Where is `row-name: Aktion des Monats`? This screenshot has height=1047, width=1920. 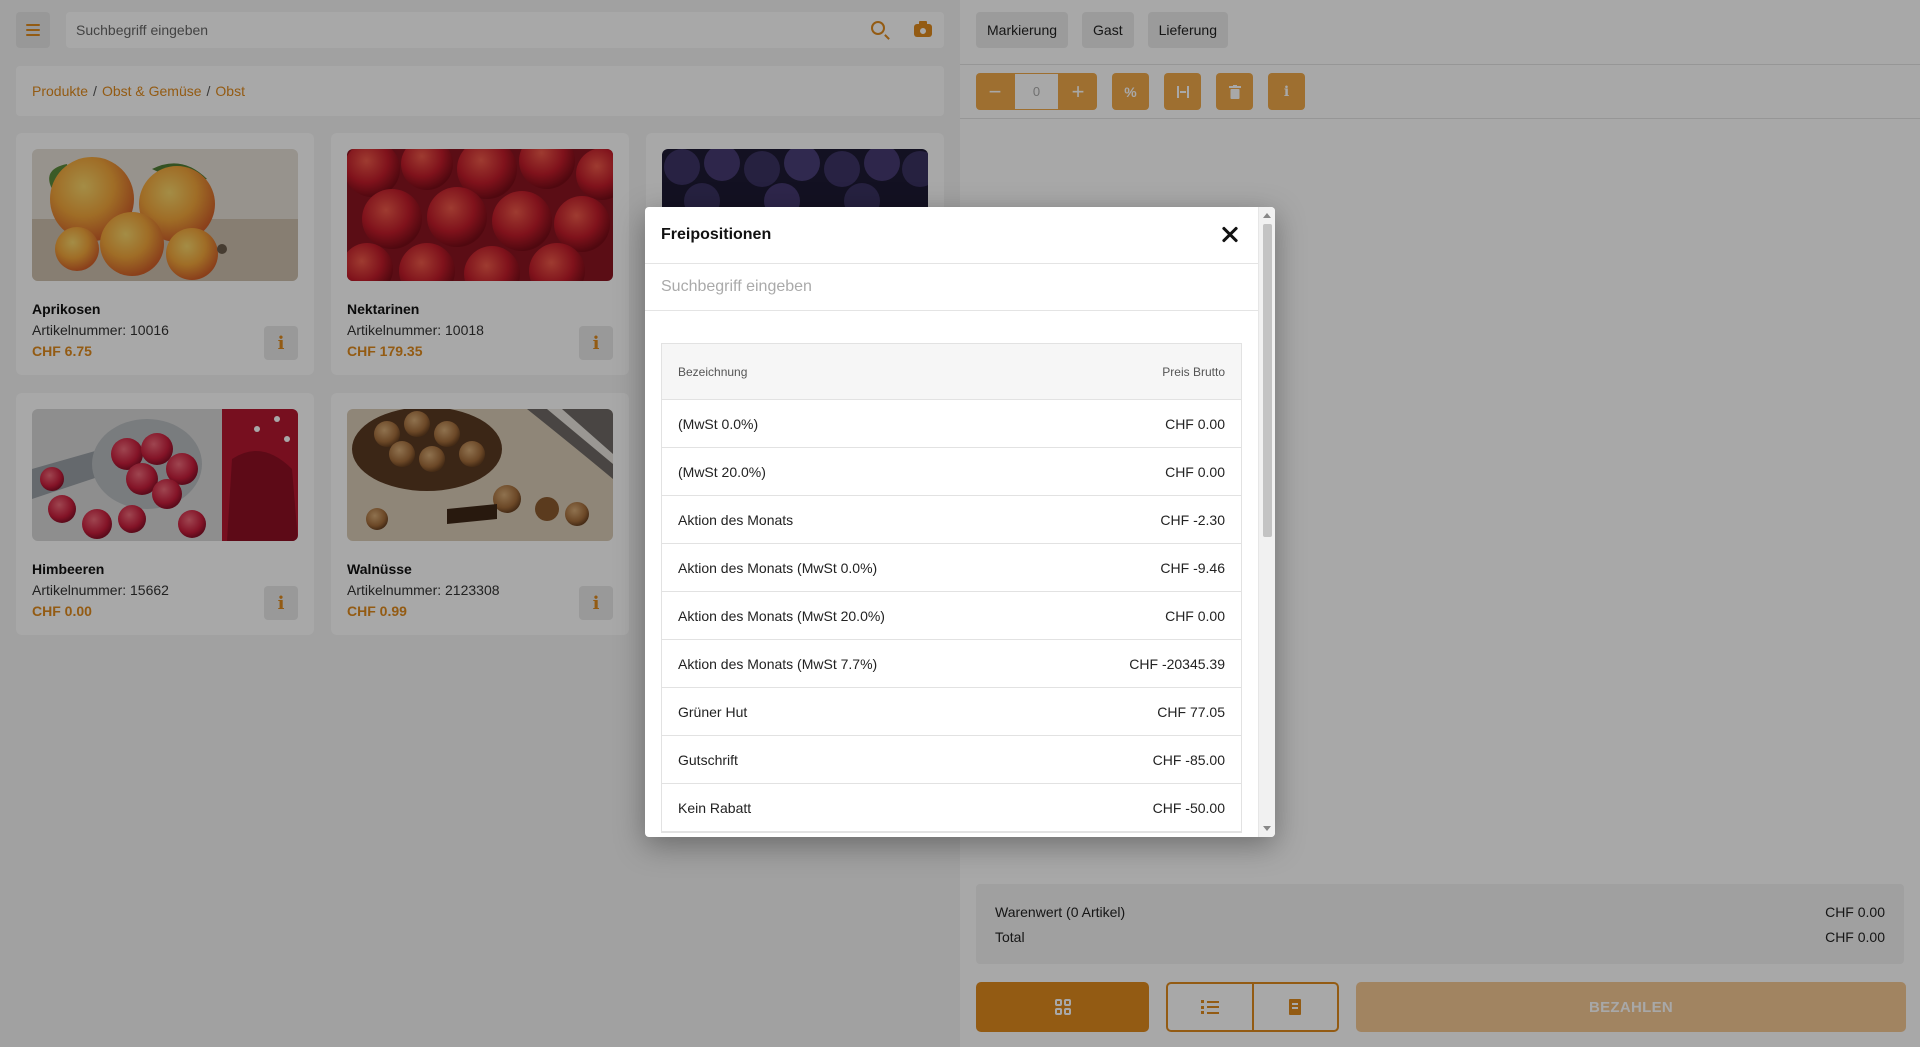 row-name: Aktion des Monats is located at coordinates (736, 519).